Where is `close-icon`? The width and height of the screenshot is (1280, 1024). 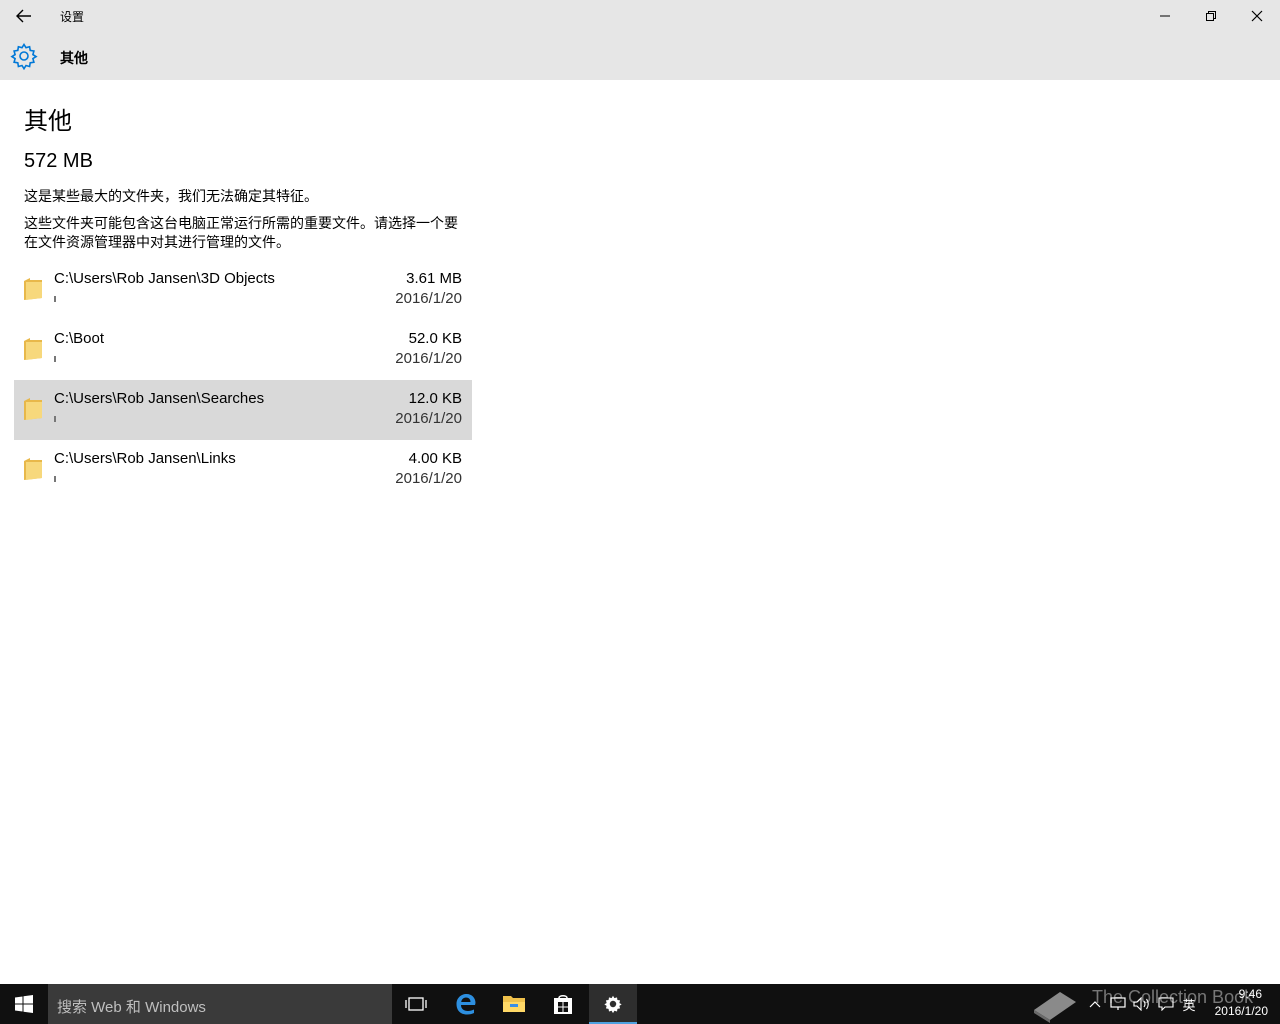 close-icon is located at coordinates (1257, 16).